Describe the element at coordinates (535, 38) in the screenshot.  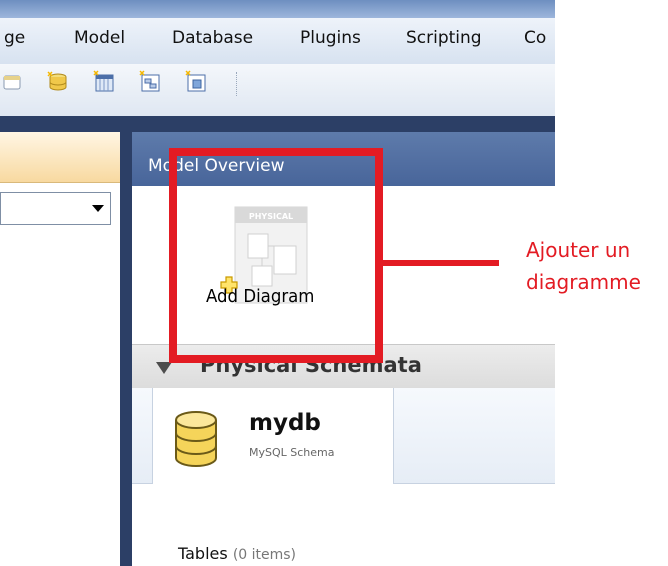
I see `menu-item-community: Co` at that location.